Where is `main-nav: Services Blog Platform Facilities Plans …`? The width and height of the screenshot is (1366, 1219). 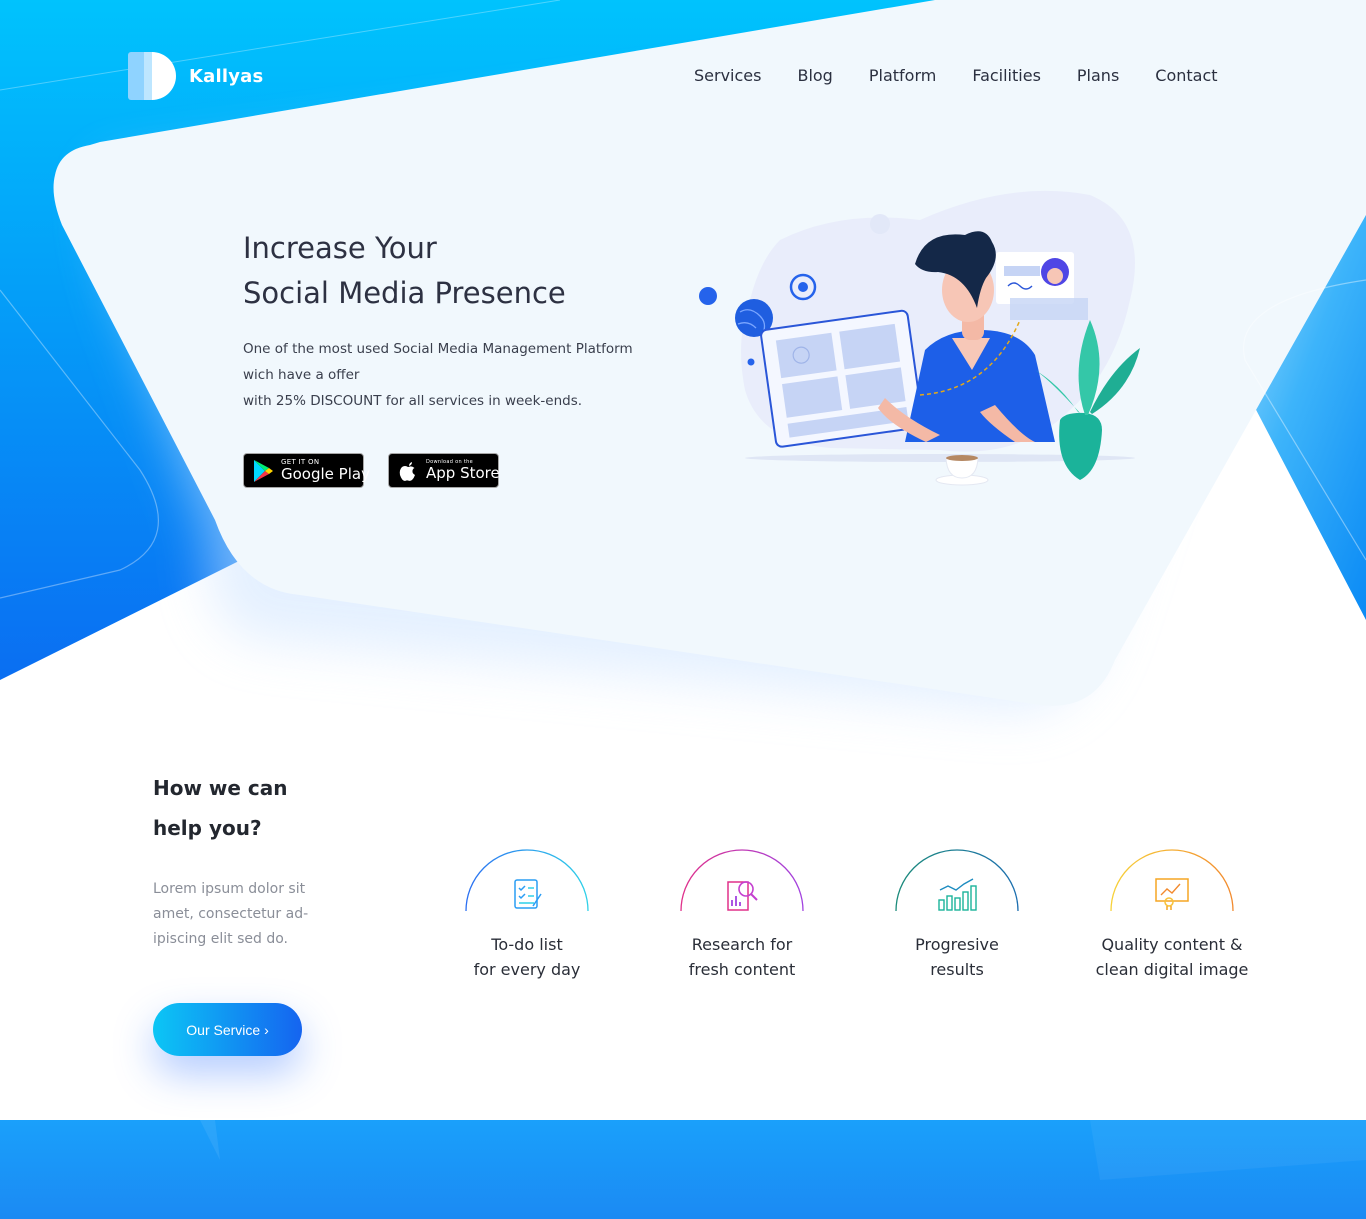 main-nav: Services Blog Platform Facilities Plans … is located at coordinates (956, 75).